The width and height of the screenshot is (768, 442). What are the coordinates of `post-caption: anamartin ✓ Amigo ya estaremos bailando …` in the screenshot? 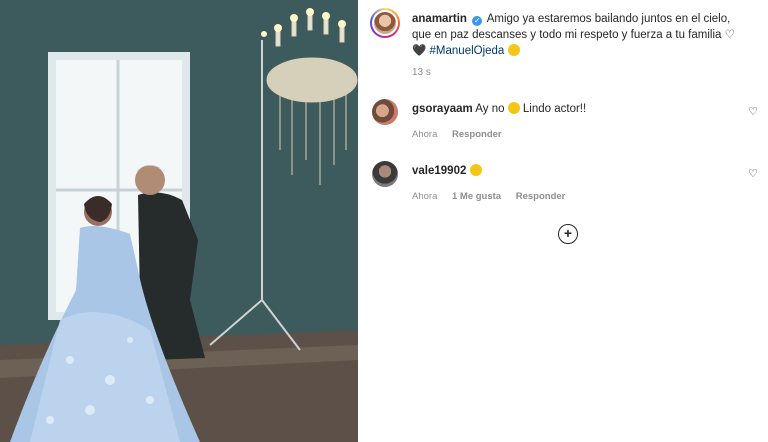 It's located at (582, 35).